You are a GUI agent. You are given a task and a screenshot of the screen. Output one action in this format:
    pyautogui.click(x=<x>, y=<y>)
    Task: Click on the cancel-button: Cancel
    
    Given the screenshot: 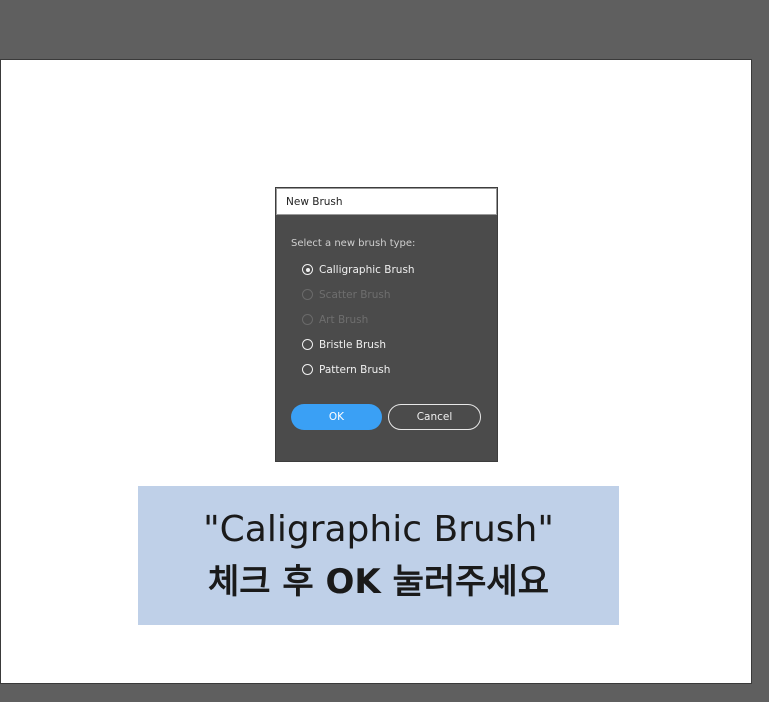 What is the action you would take?
    pyautogui.click(x=434, y=417)
    